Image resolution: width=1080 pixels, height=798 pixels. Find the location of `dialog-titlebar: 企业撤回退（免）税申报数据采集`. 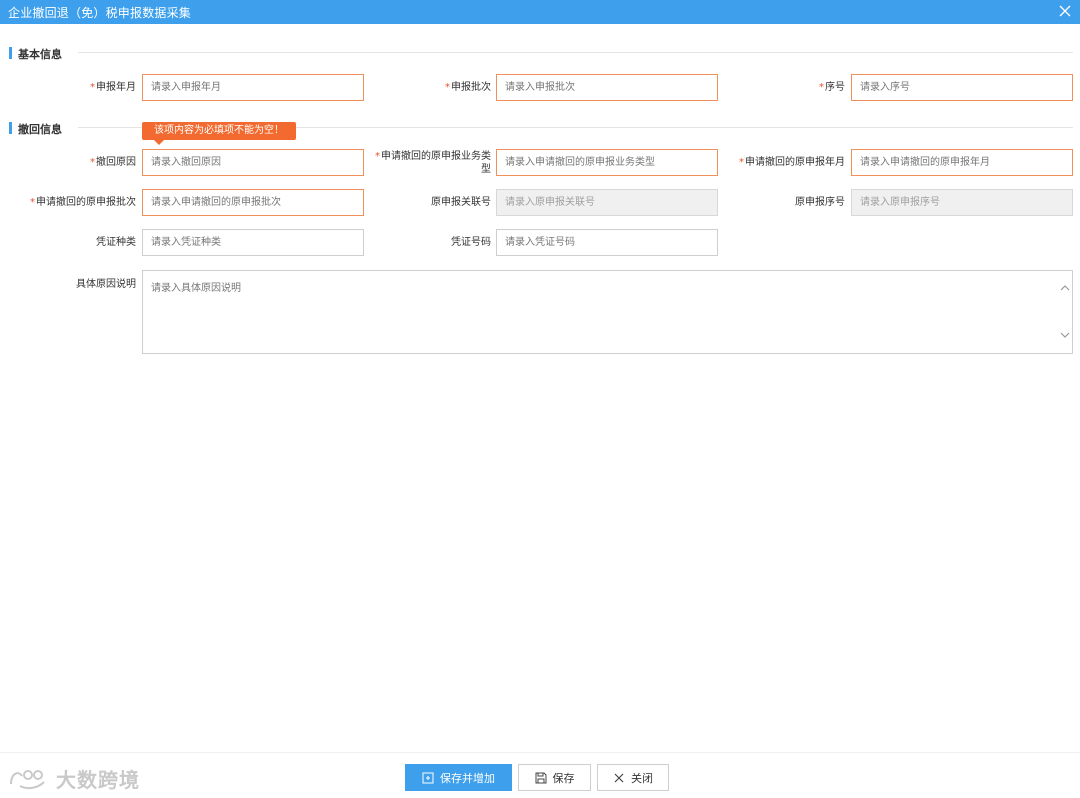

dialog-titlebar: 企业撤回退（免）税申报数据采集 is located at coordinates (540, 12).